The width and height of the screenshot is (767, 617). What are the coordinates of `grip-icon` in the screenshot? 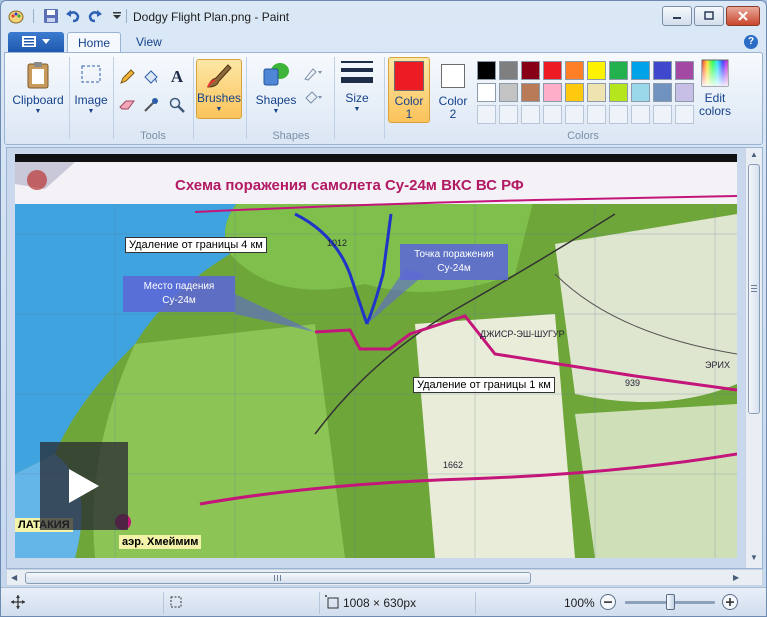 It's located at (277, 578).